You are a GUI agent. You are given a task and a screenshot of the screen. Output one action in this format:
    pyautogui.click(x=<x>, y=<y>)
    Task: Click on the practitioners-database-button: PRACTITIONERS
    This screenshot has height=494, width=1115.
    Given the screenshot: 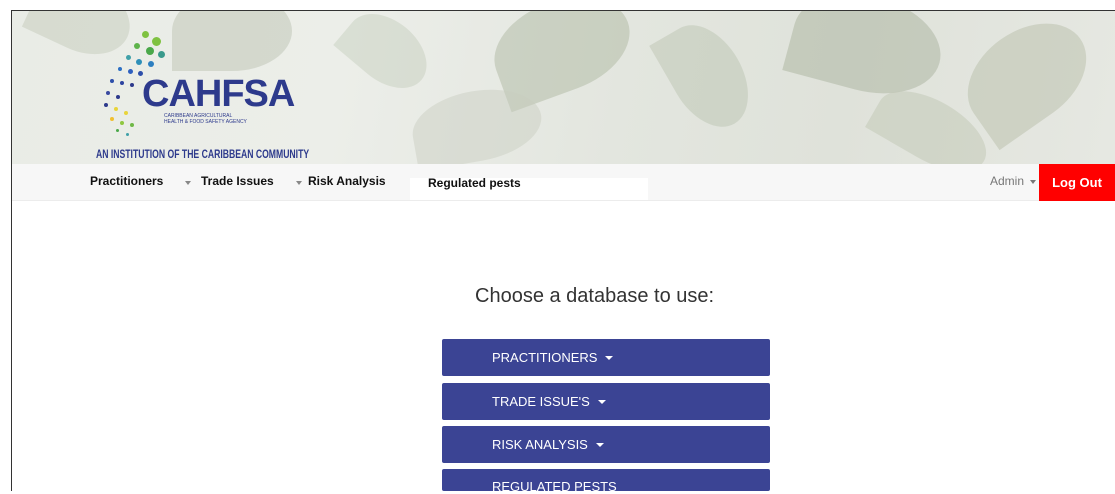 What is the action you would take?
    pyautogui.click(x=606, y=357)
    